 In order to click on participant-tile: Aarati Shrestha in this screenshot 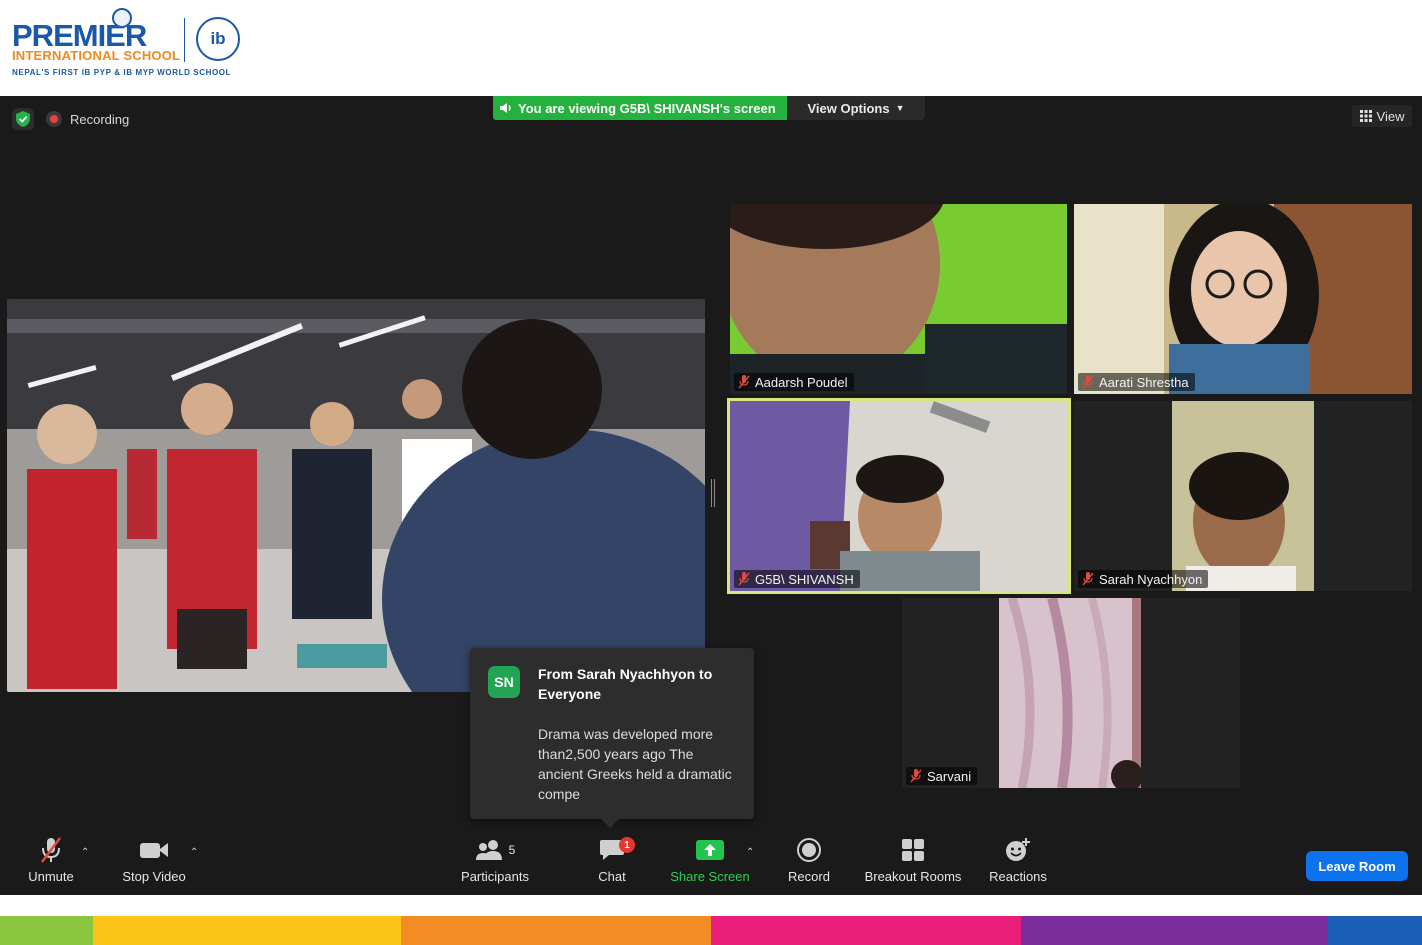, I will do `click(1243, 299)`.